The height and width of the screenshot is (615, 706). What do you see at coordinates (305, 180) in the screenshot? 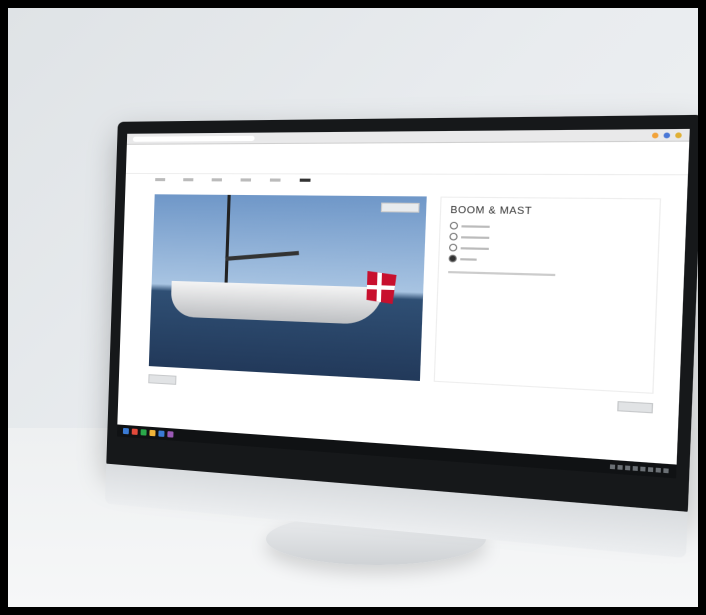
I see `step-indicator-active` at bounding box center [305, 180].